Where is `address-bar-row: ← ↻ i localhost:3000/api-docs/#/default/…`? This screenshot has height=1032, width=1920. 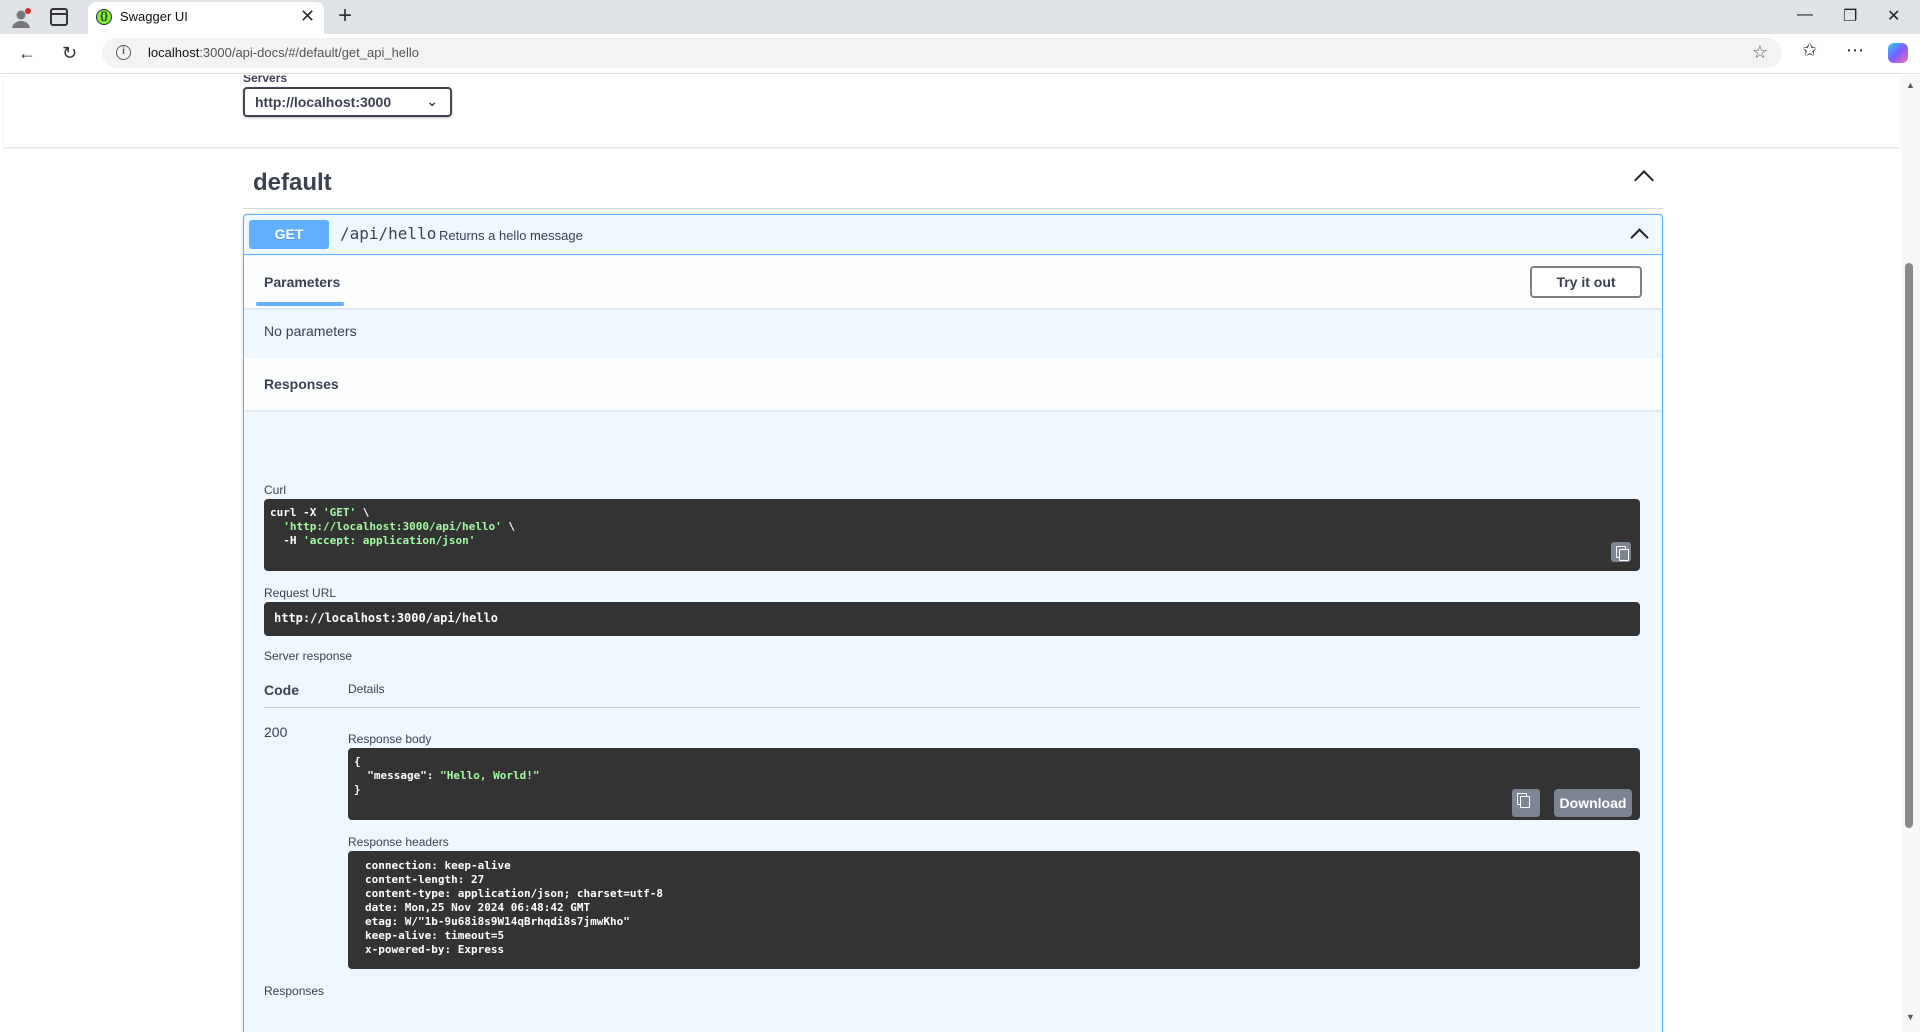
address-bar-row: ← ↻ i localhost:3000/api-docs/#/default/… is located at coordinates (960, 54).